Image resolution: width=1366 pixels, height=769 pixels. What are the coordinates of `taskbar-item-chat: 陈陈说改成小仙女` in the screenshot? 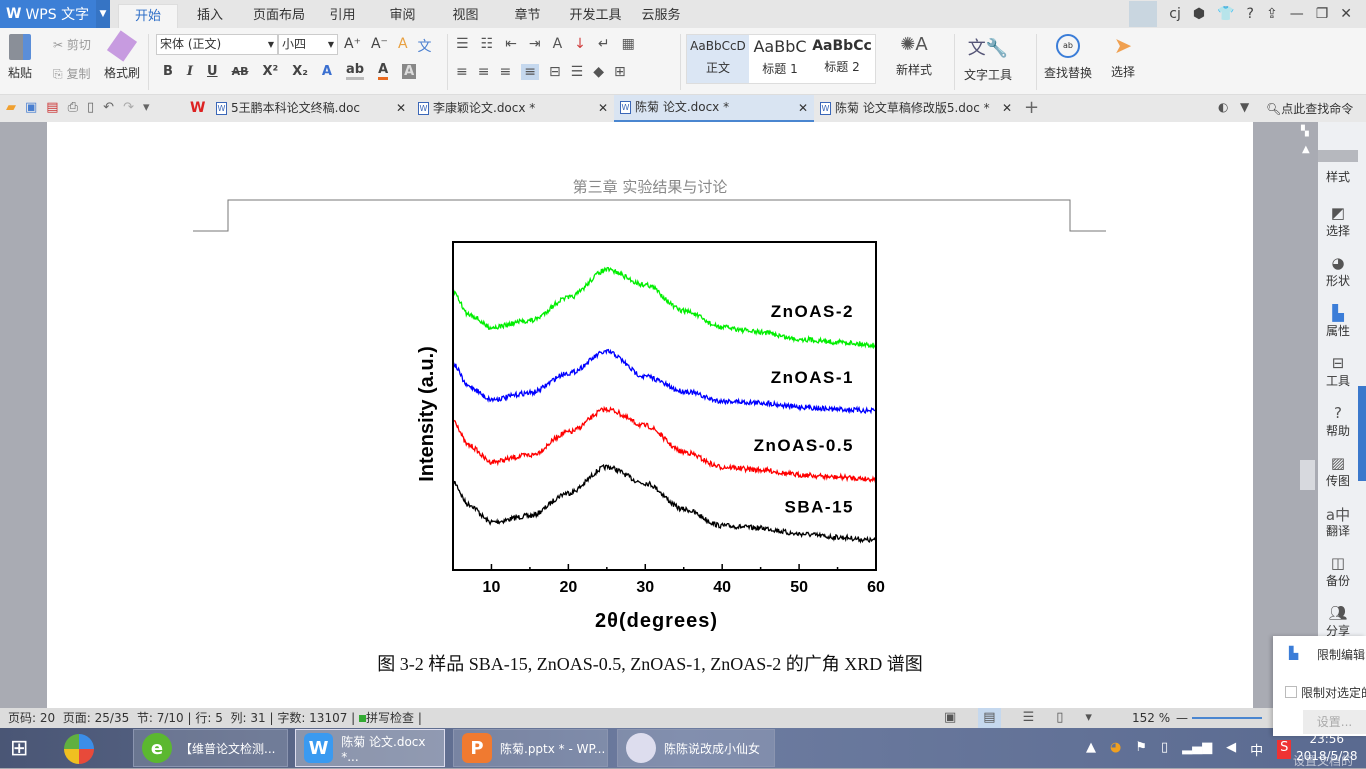 It's located at (696, 748).